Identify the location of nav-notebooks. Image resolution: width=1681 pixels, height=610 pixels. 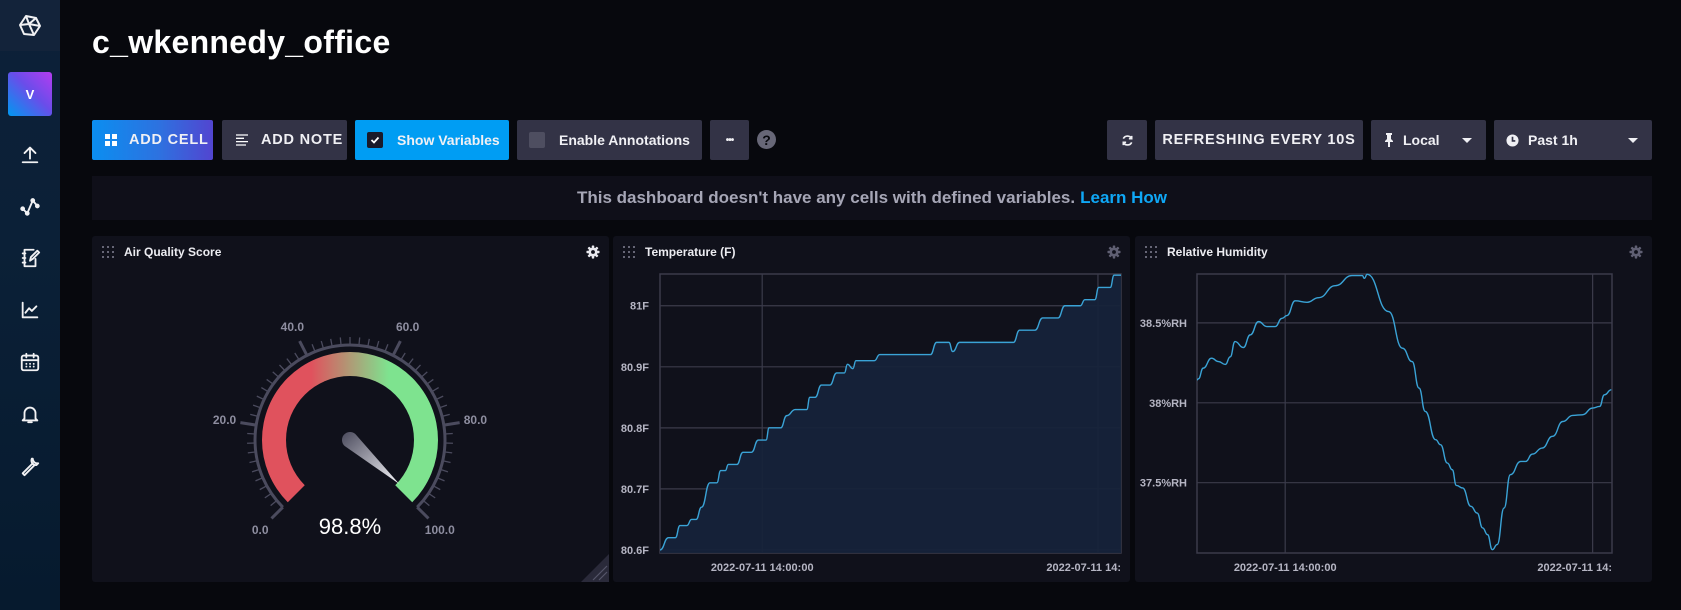
(30, 258).